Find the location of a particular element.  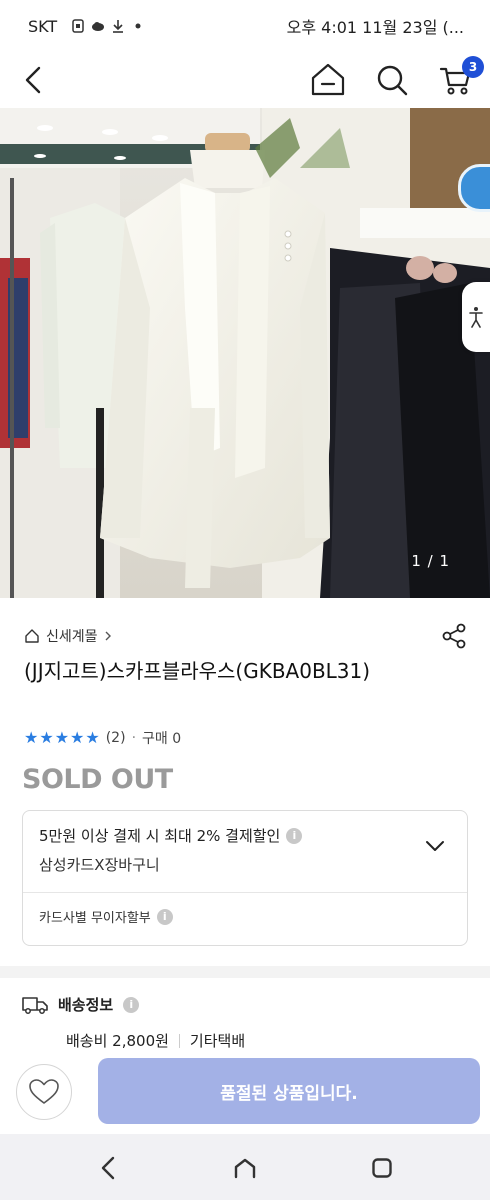

search-button is located at coordinates (392, 80).